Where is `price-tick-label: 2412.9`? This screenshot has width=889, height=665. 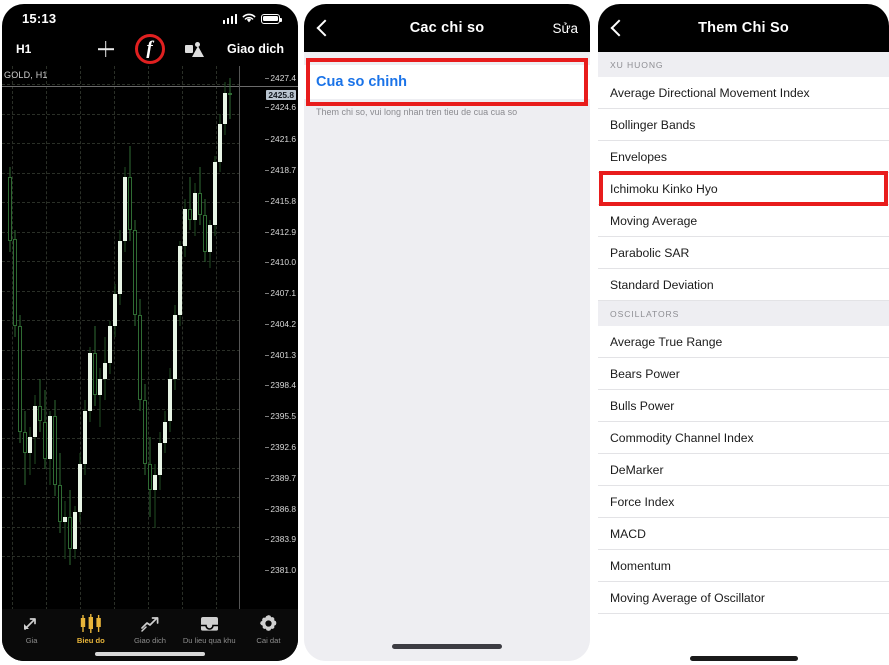
price-tick-label: 2412.9 is located at coordinates (280, 231).